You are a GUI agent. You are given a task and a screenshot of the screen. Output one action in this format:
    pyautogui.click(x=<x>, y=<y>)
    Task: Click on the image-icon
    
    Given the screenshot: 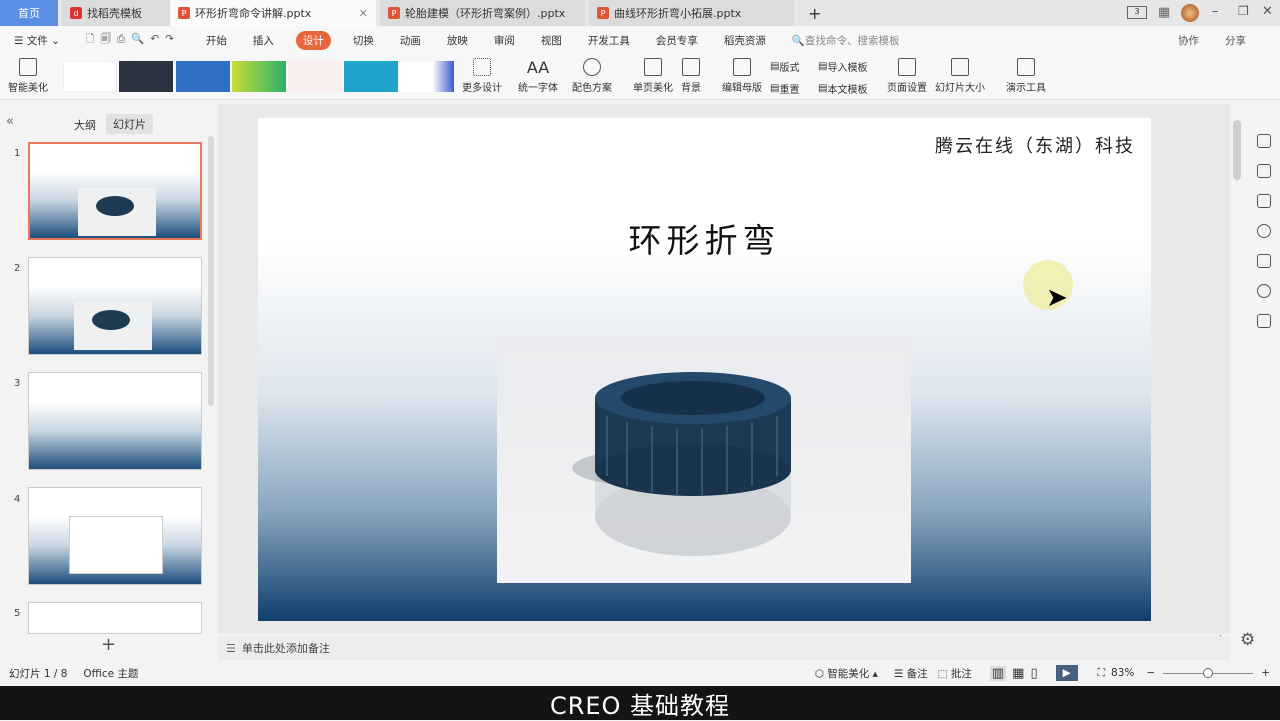 What is the action you would take?
    pyautogui.click(x=1264, y=261)
    